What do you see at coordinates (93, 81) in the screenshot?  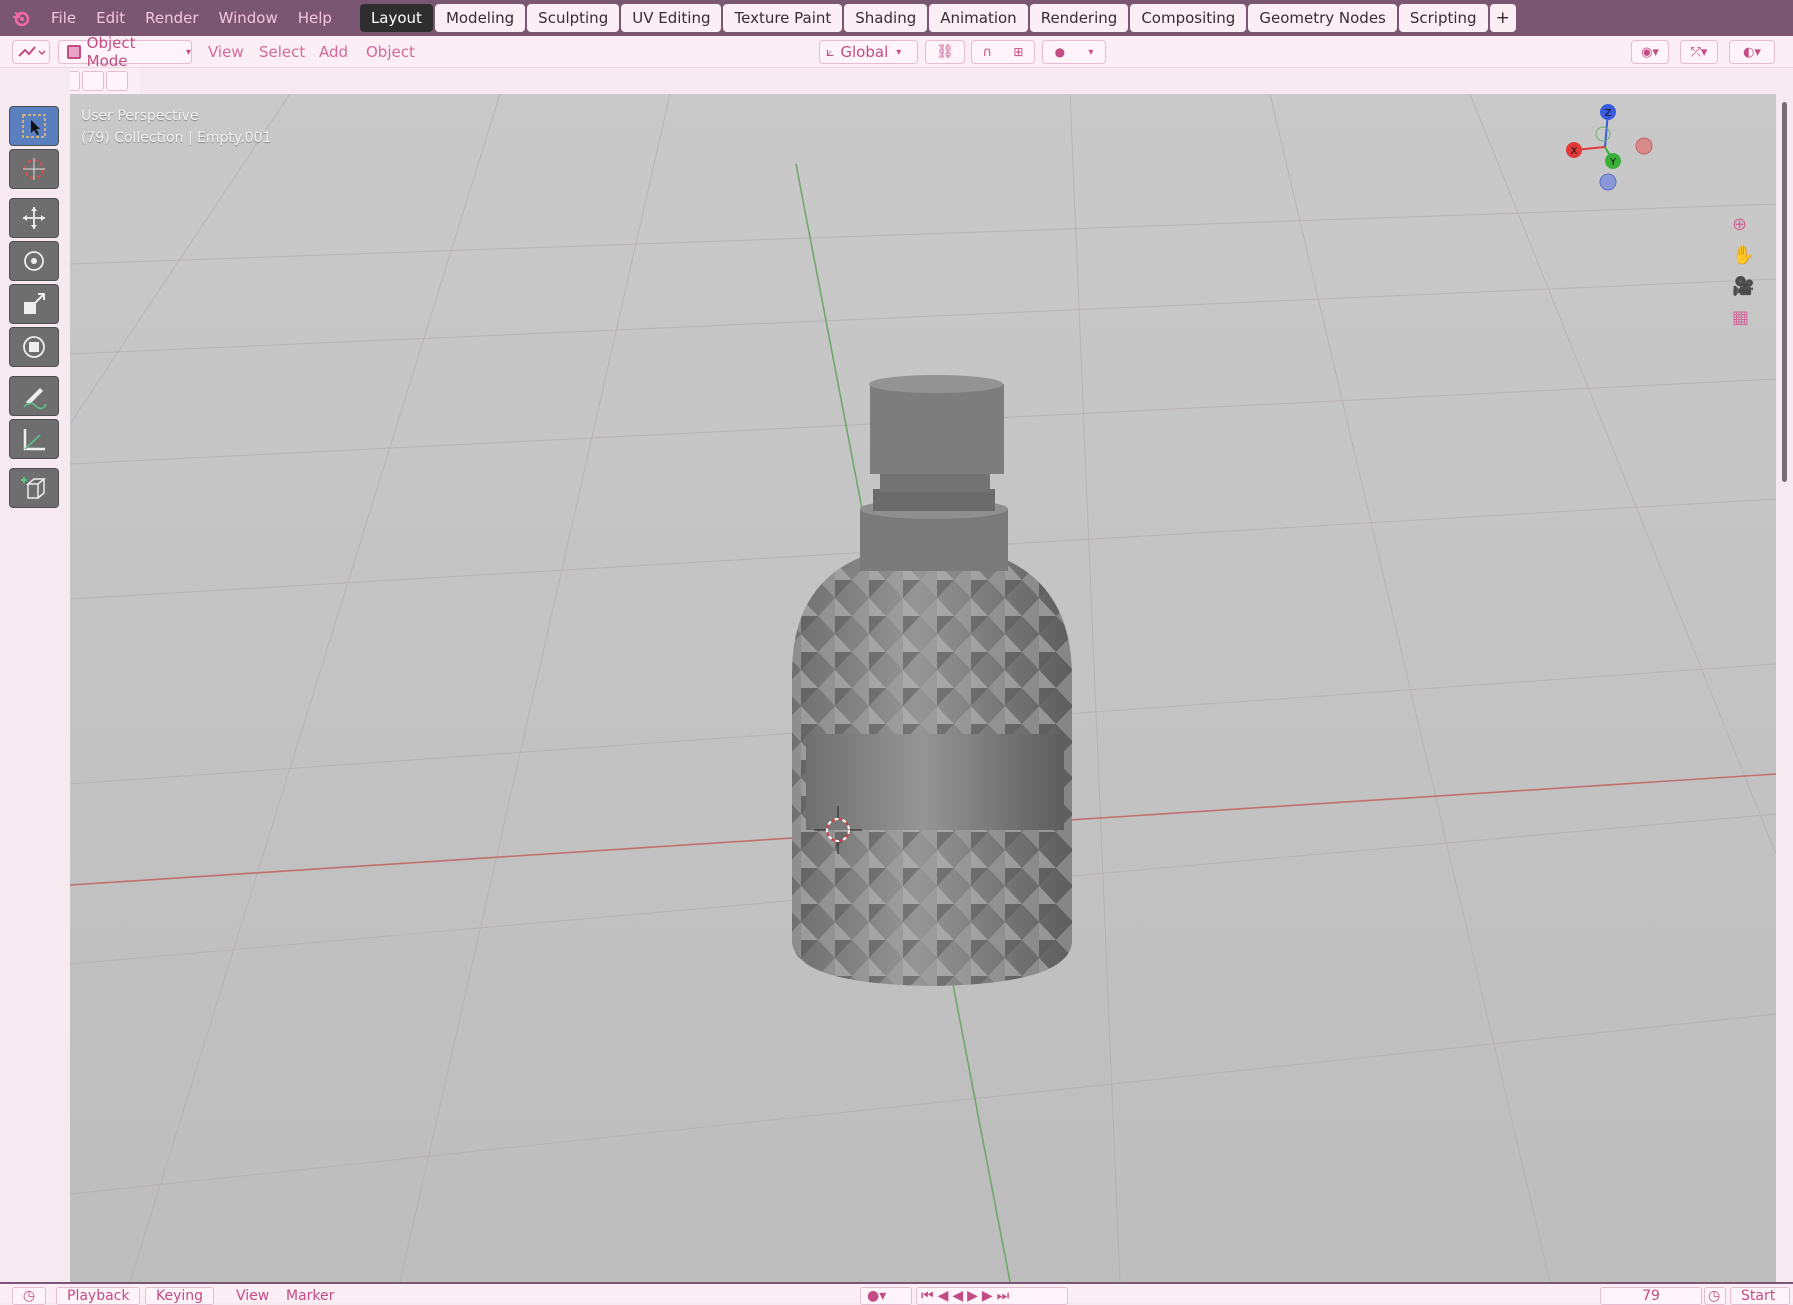 I see `select-invert-icon` at bounding box center [93, 81].